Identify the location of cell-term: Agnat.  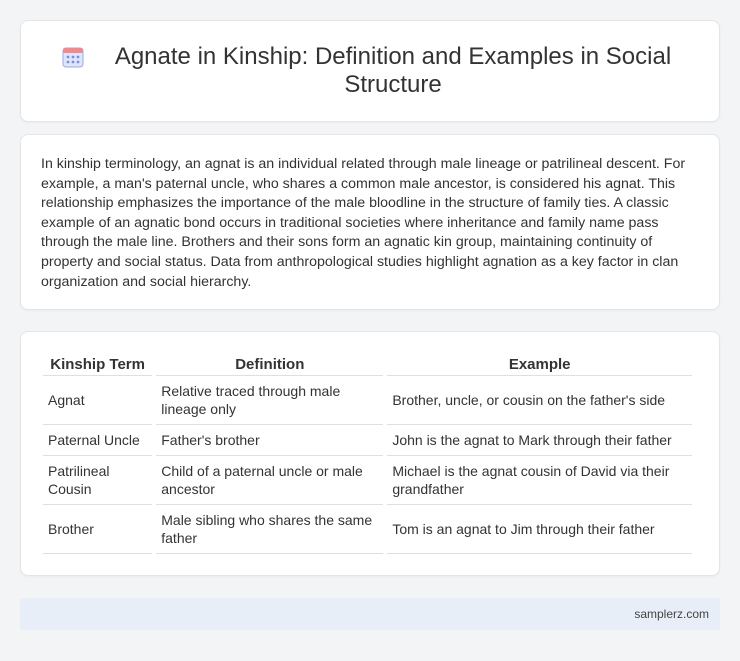
(98, 400).